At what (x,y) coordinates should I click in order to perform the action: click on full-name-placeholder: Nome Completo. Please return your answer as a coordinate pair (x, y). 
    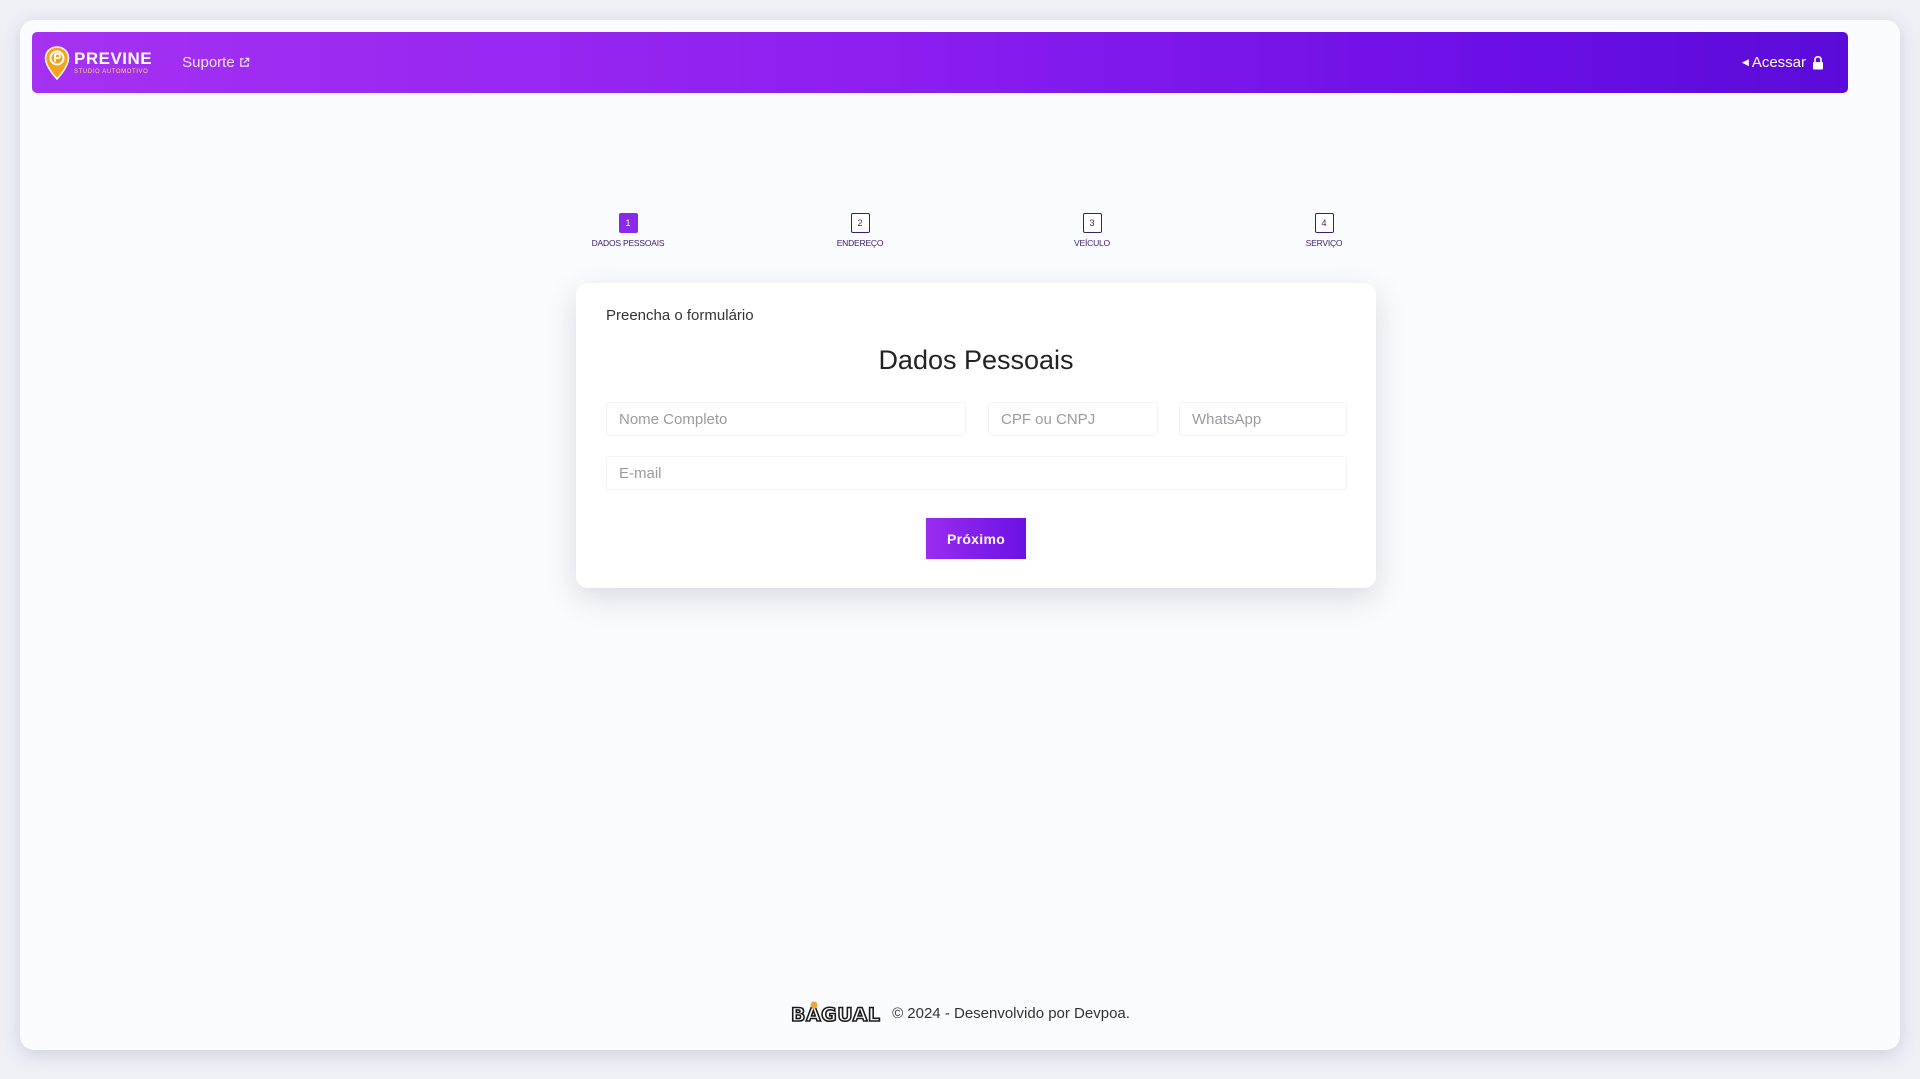
    Looking at the image, I should click on (673, 419).